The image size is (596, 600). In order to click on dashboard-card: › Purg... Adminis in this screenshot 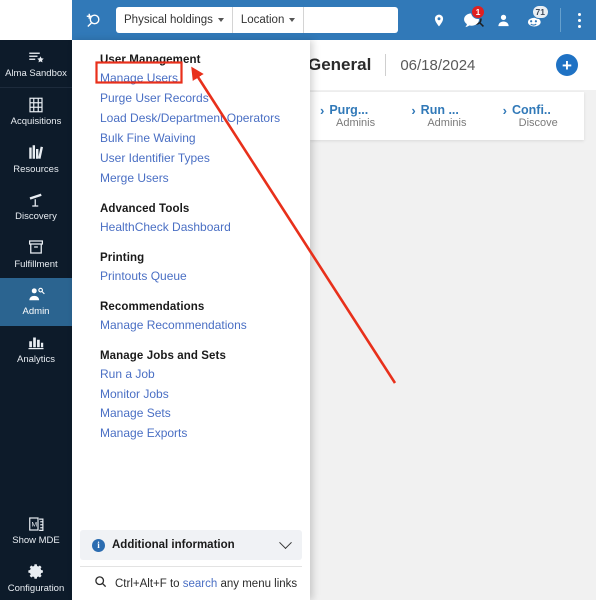, I will do `click(355, 116)`.